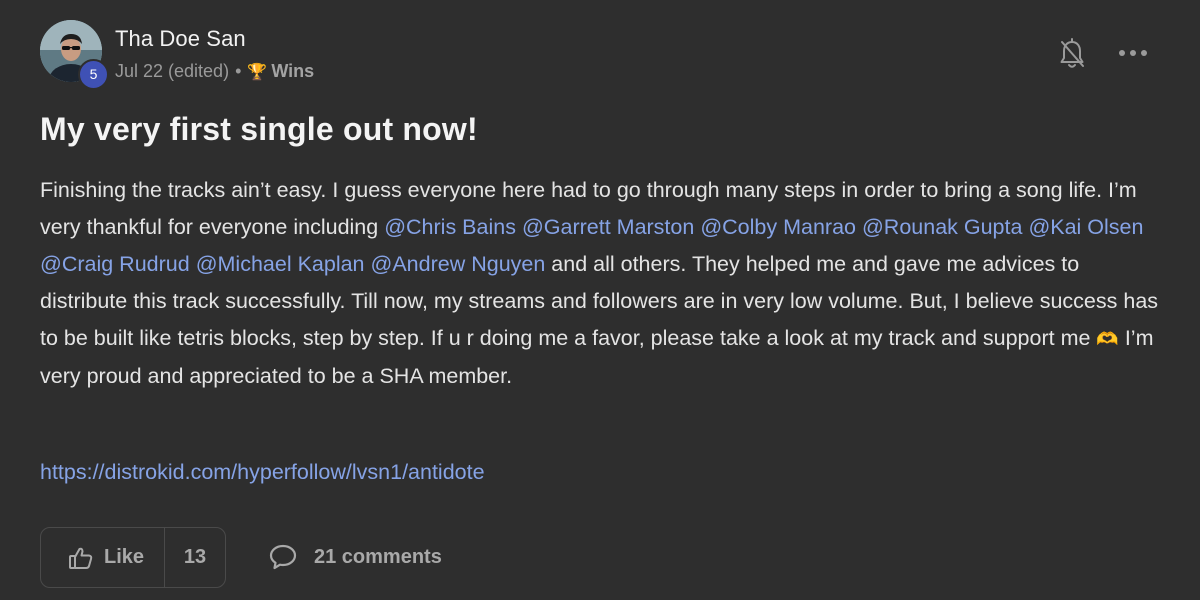 The height and width of the screenshot is (600, 1200). I want to click on mention-kai-olsen: @Kai Olsen, so click(1085, 227).